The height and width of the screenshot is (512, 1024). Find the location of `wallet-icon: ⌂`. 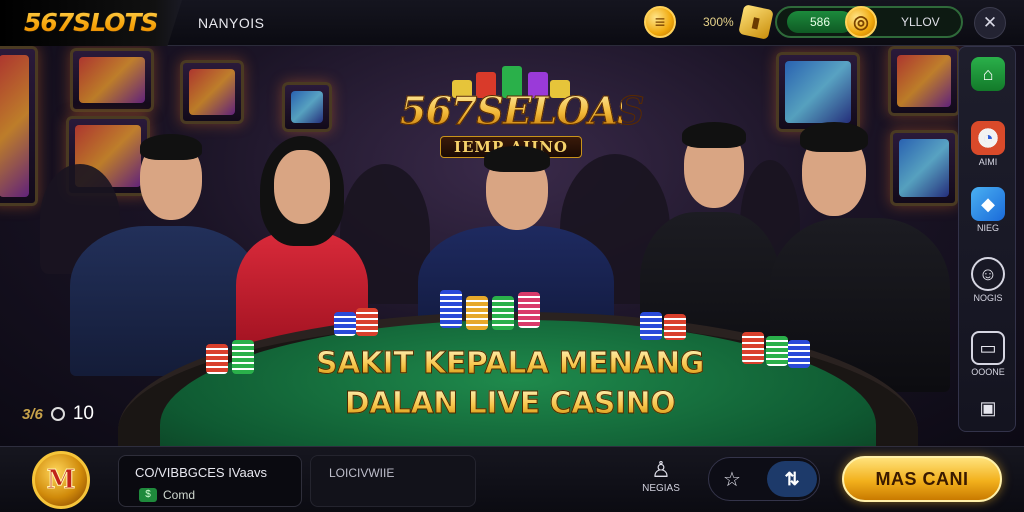

wallet-icon: ⌂ is located at coordinates (988, 74).